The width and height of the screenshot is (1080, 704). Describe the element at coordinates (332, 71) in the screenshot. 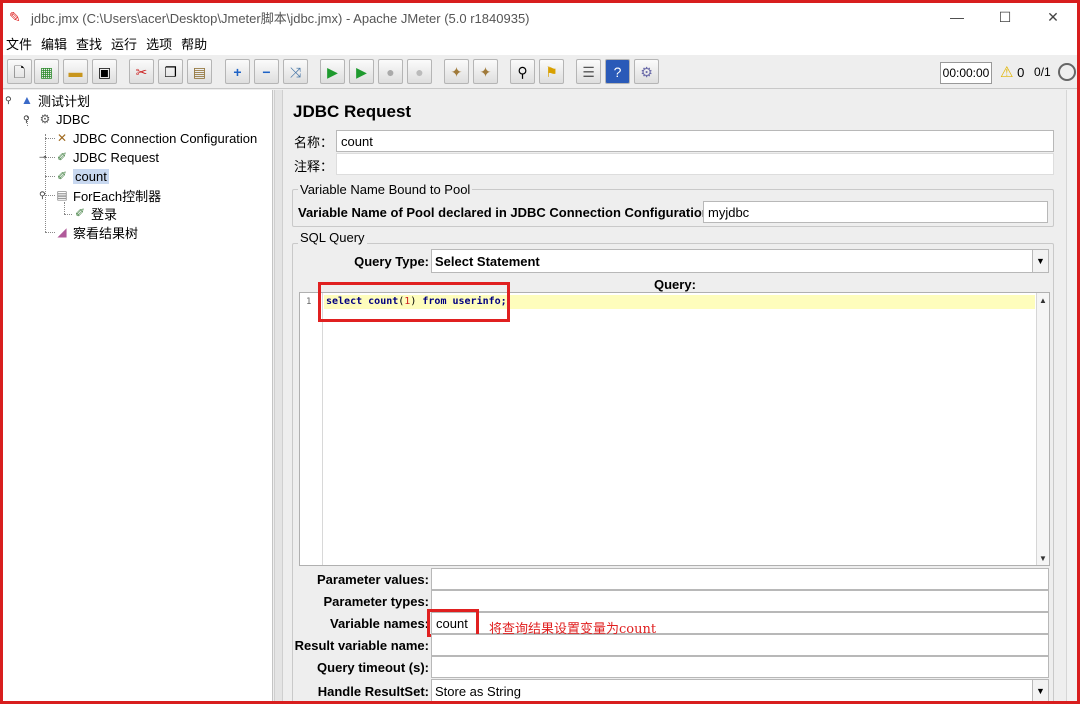

I see `start-icon: ▶` at that location.